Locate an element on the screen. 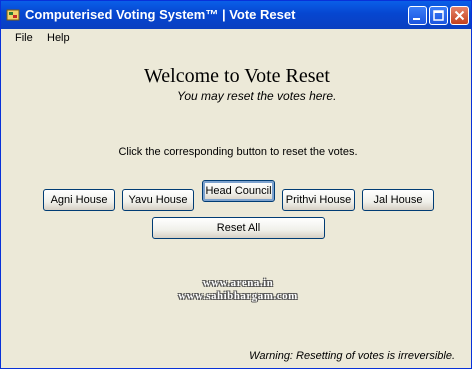 The width and height of the screenshot is (474, 371). maximize-button is located at coordinates (438, 15).